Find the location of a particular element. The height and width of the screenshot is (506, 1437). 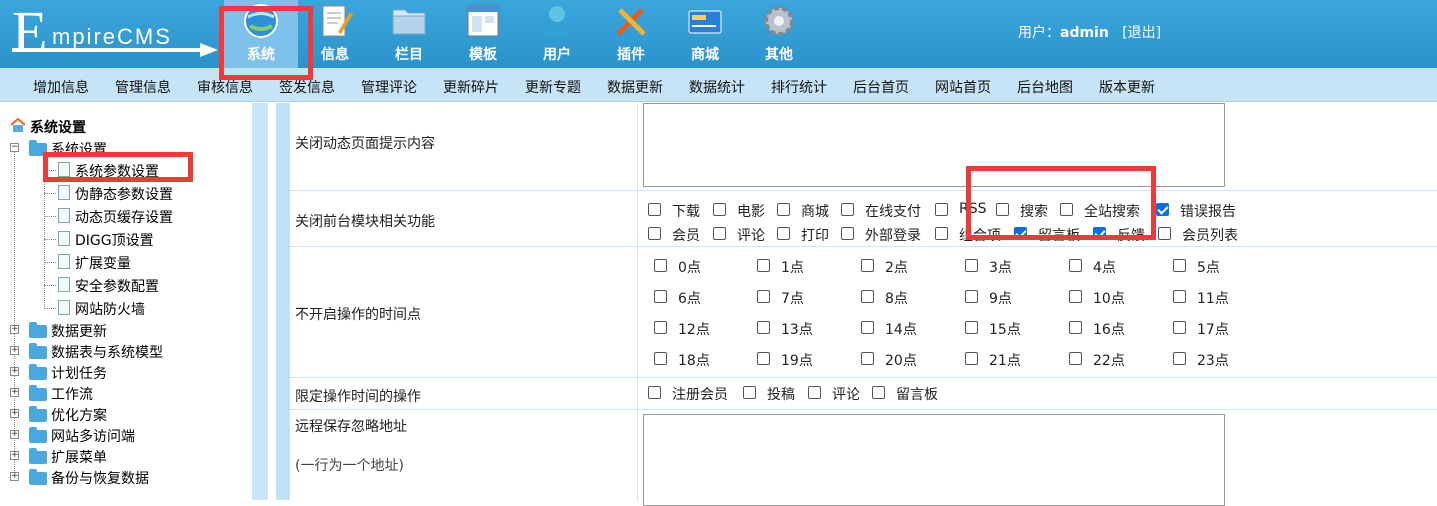

tree-item-security: 安全参数配置 is located at coordinates (117, 286).